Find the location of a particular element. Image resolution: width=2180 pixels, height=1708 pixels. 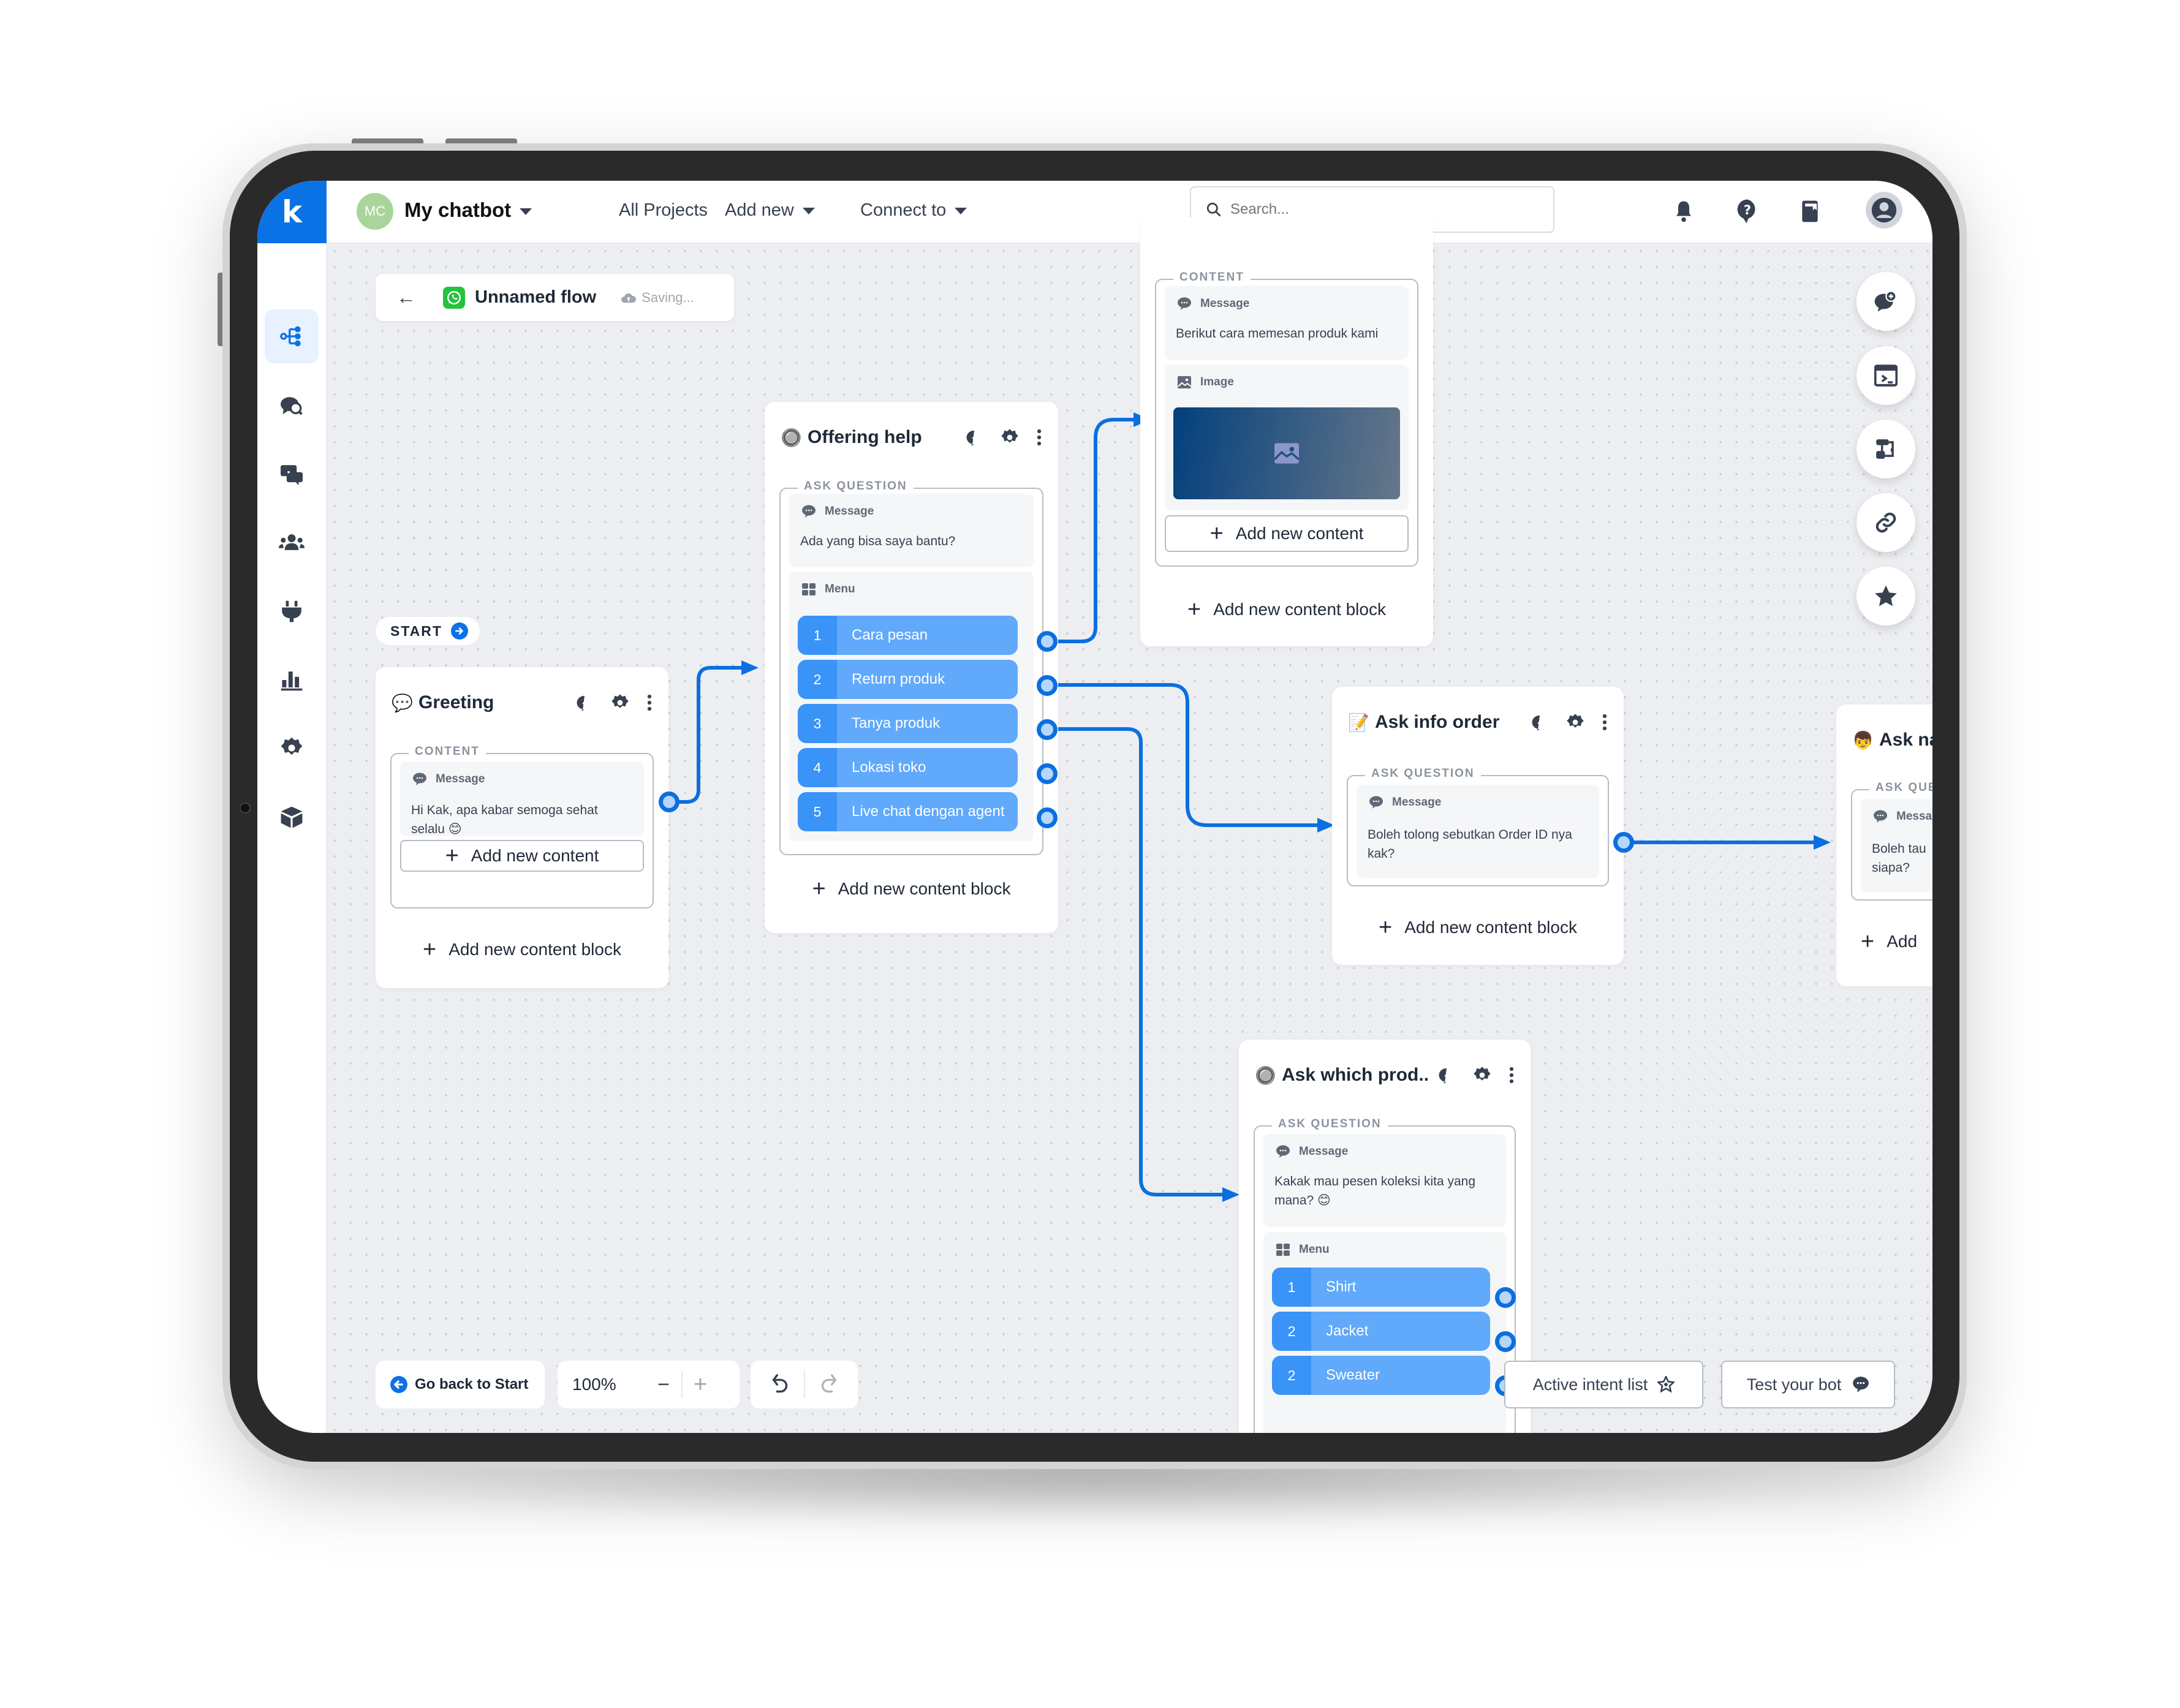

sidebar-item-integrations is located at coordinates (292, 611).